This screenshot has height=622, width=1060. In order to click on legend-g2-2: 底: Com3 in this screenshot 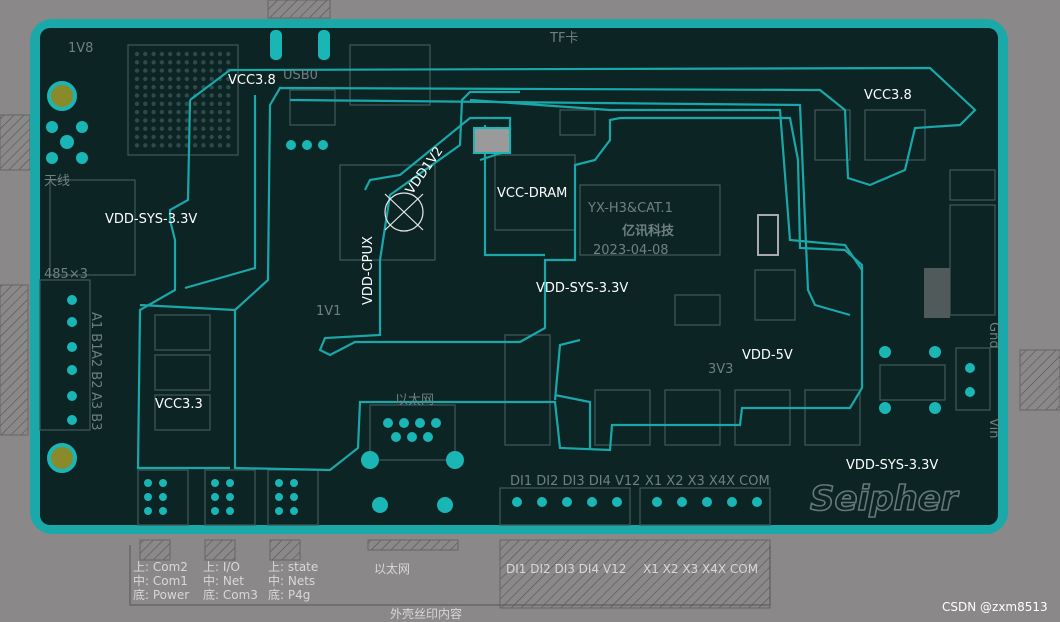, I will do `click(230, 594)`.